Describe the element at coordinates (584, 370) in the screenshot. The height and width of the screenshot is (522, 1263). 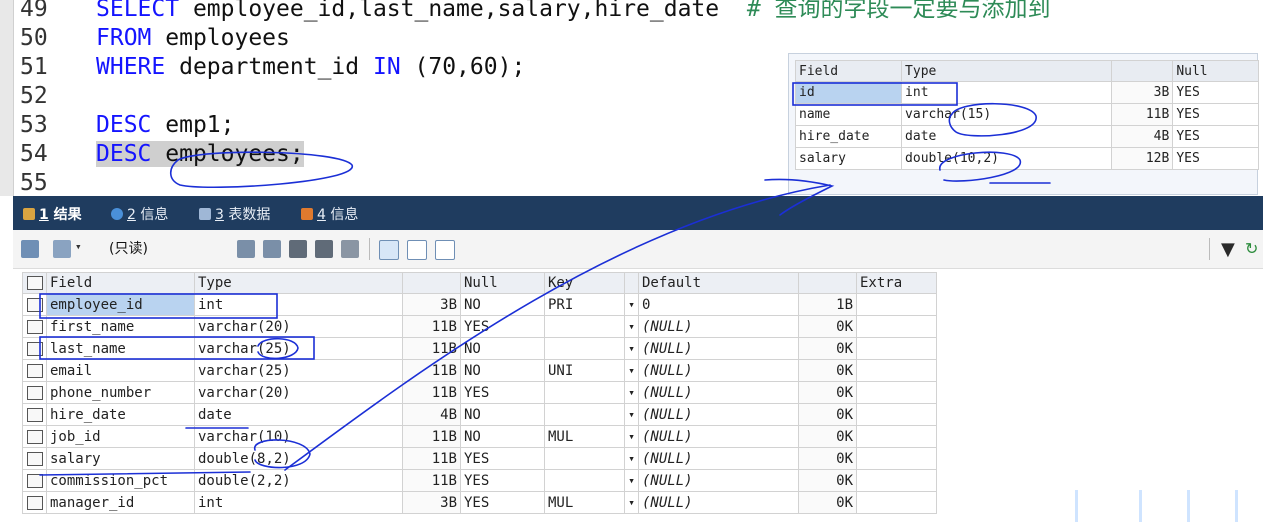
I see `key-cell: UNI` at that location.